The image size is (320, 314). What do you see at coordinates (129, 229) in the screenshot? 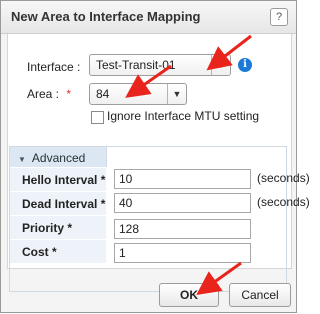
I see `priority-value: 128` at bounding box center [129, 229].